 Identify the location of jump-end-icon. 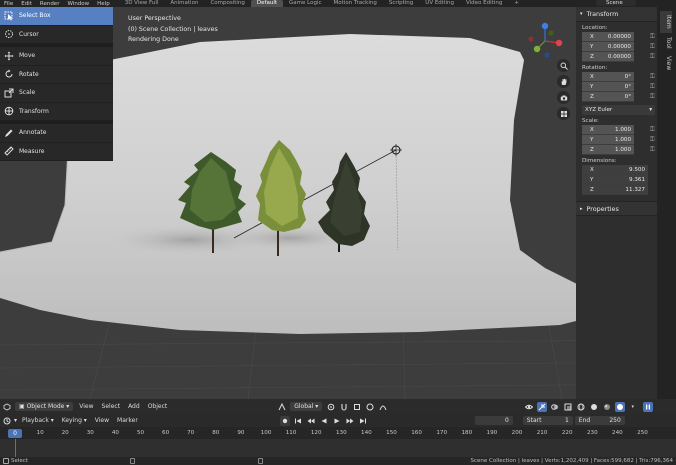
(363, 421).